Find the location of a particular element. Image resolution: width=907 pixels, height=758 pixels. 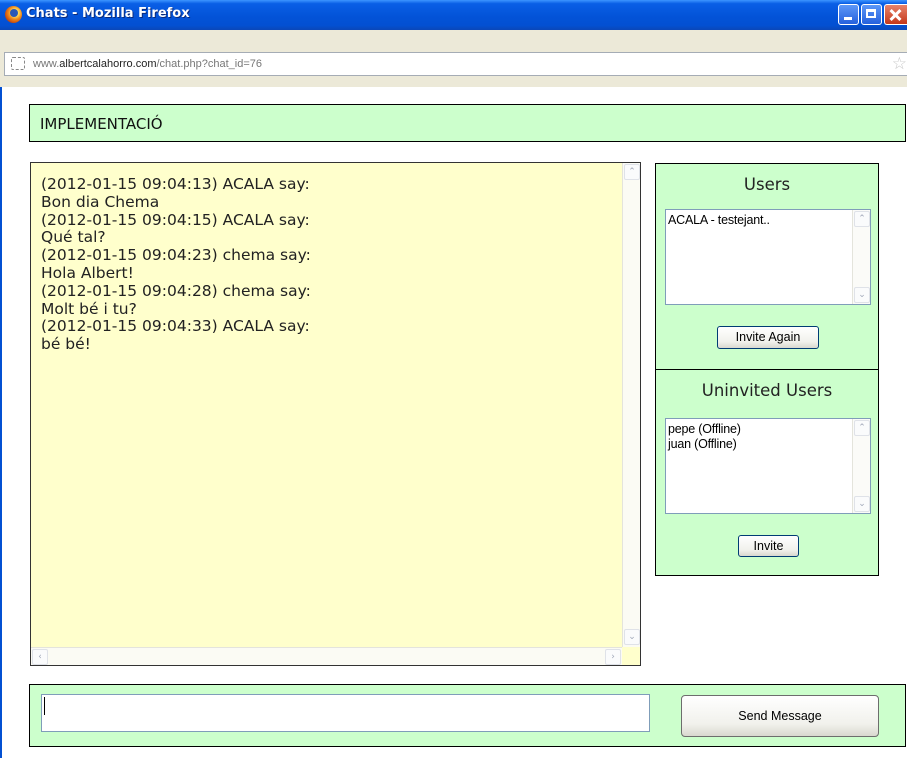

uninvited-user-item: pepe (Offline) is located at coordinates (704, 429).